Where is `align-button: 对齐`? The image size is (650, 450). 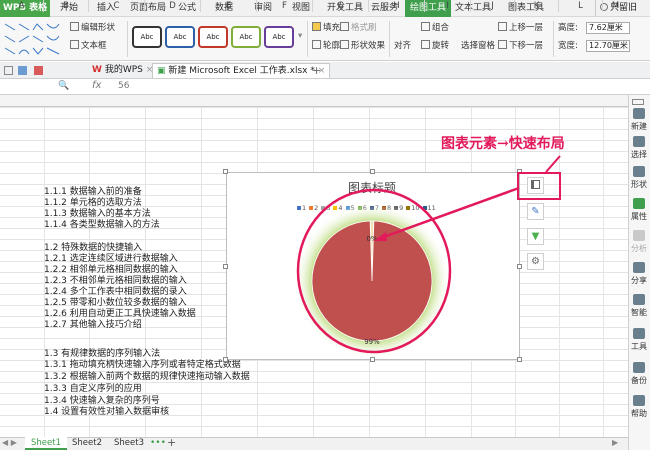 align-button: 对齐 is located at coordinates (402, 46).